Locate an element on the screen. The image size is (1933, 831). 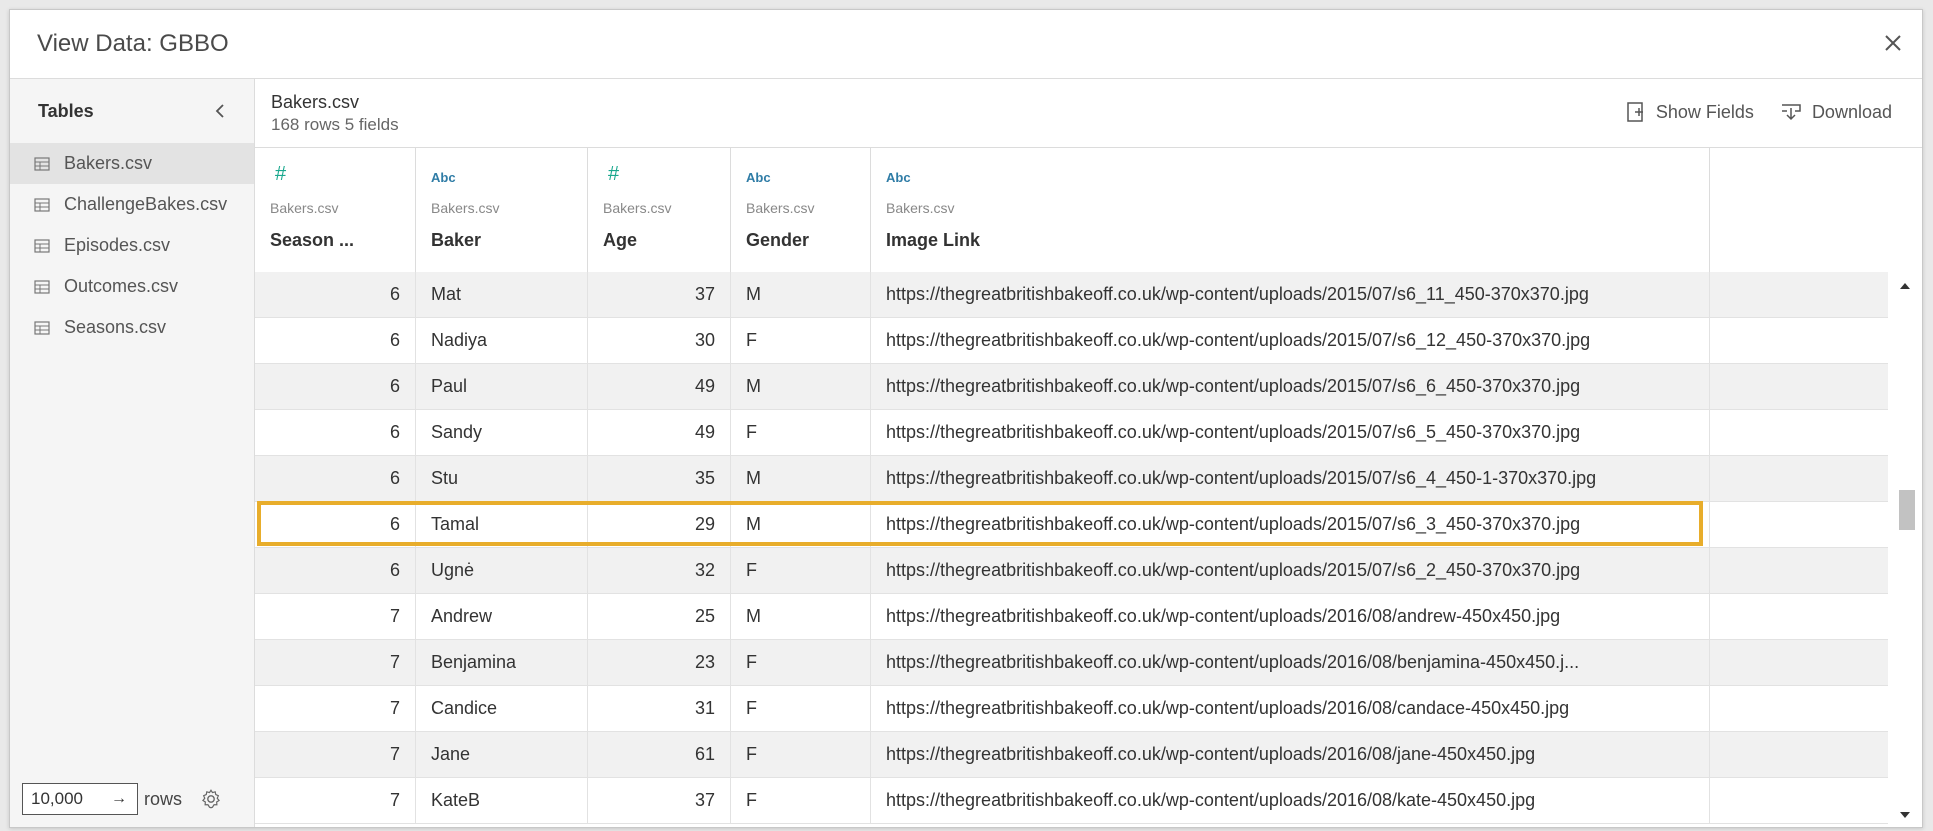
baker-cell: Benjamina is located at coordinates (502, 662).